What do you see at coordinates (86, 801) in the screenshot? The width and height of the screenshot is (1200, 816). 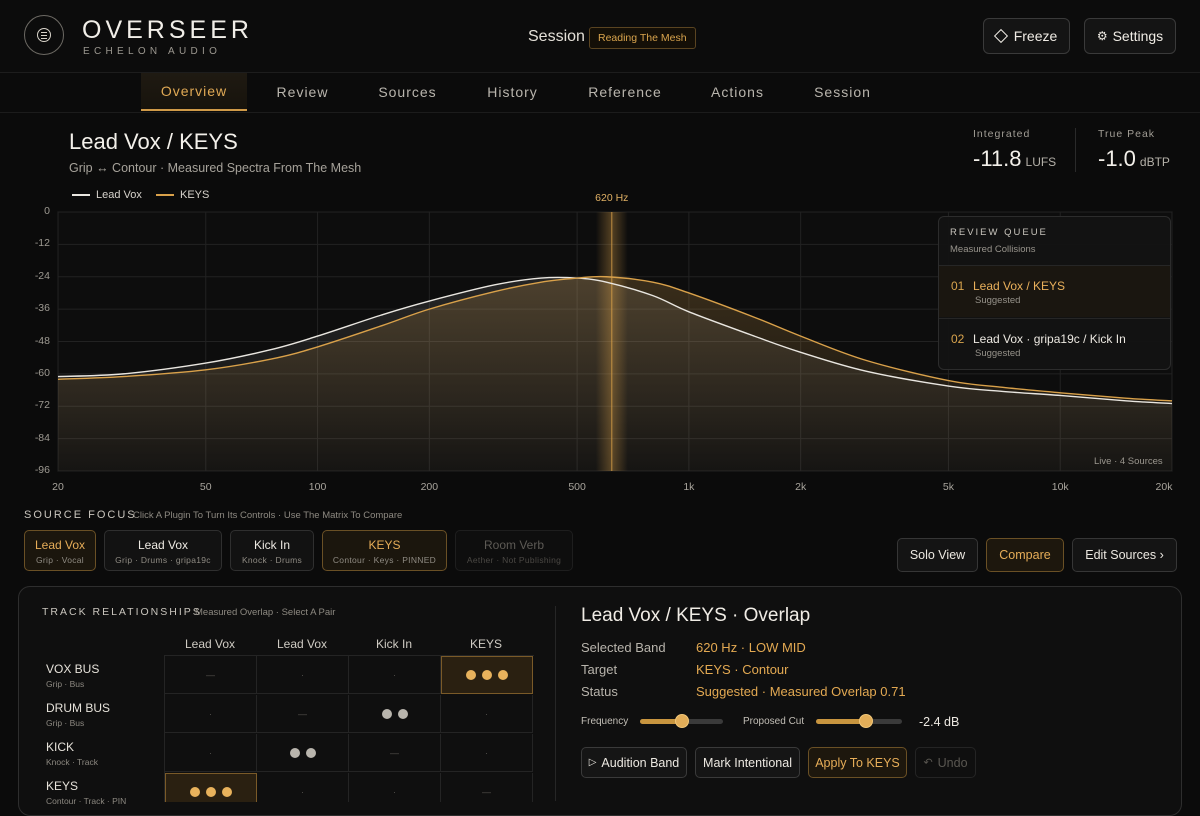 I see `row-meta: Contour · Track · PIN` at bounding box center [86, 801].